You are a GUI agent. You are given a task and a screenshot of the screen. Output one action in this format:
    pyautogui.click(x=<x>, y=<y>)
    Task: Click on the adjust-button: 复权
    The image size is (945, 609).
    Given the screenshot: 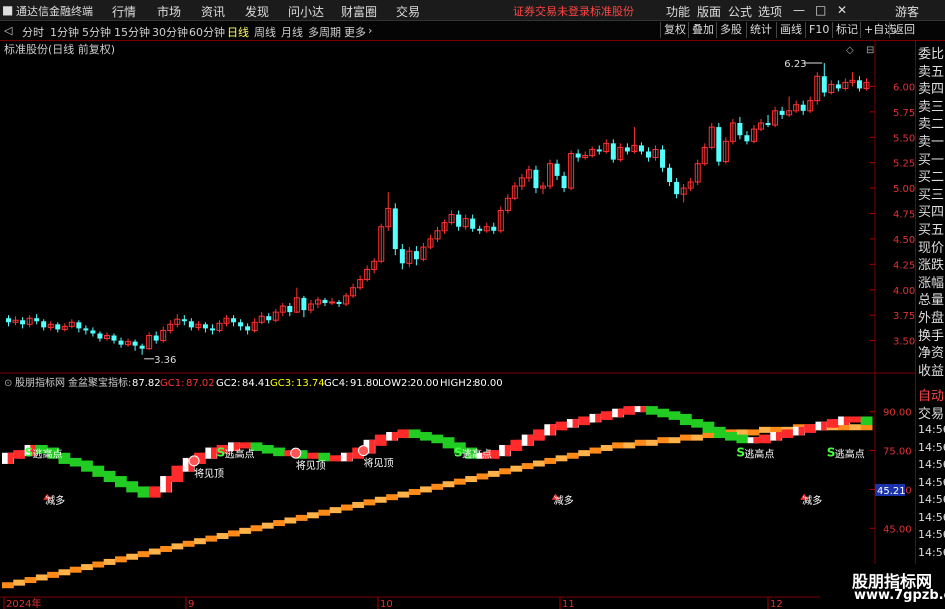 What is the action you would take?
    pyautogui.click(x=674, y=30)
    